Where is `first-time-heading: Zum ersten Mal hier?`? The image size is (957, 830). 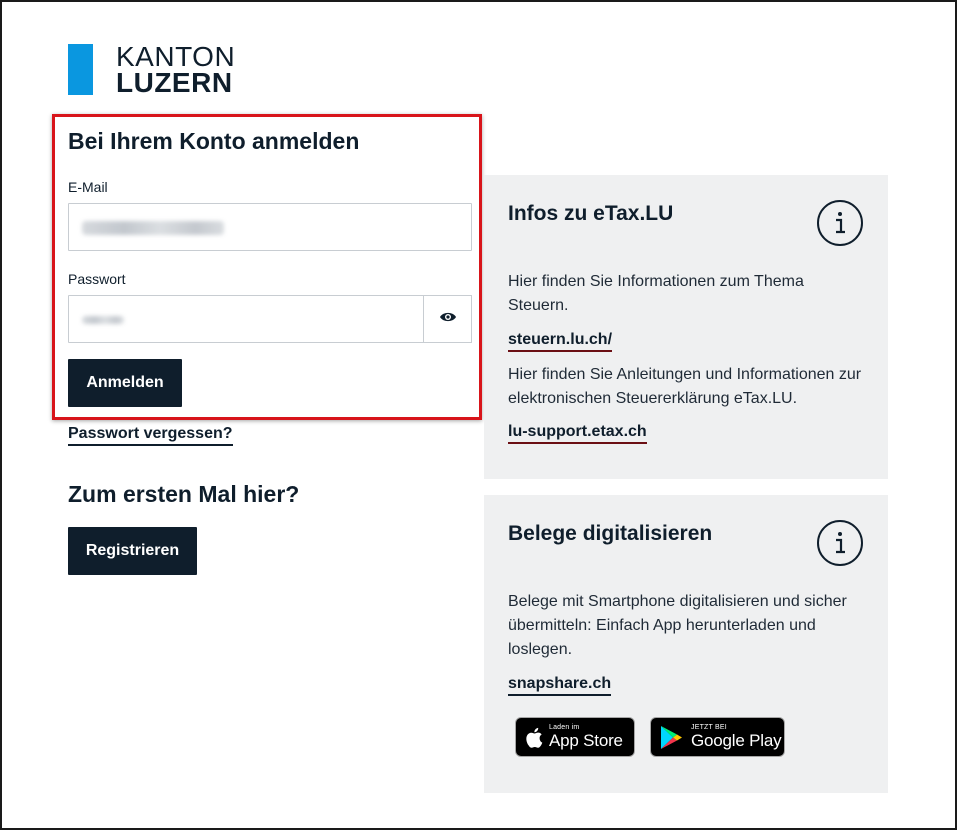
first-time-heading: Zum ersten Mal hier? is located at coordinates (184, 494).